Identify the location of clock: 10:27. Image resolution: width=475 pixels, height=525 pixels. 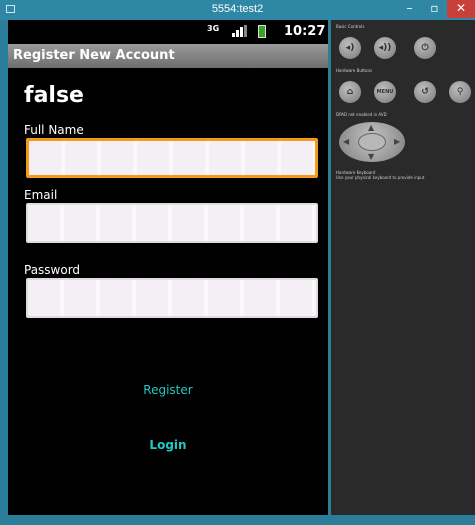
(305, 31).